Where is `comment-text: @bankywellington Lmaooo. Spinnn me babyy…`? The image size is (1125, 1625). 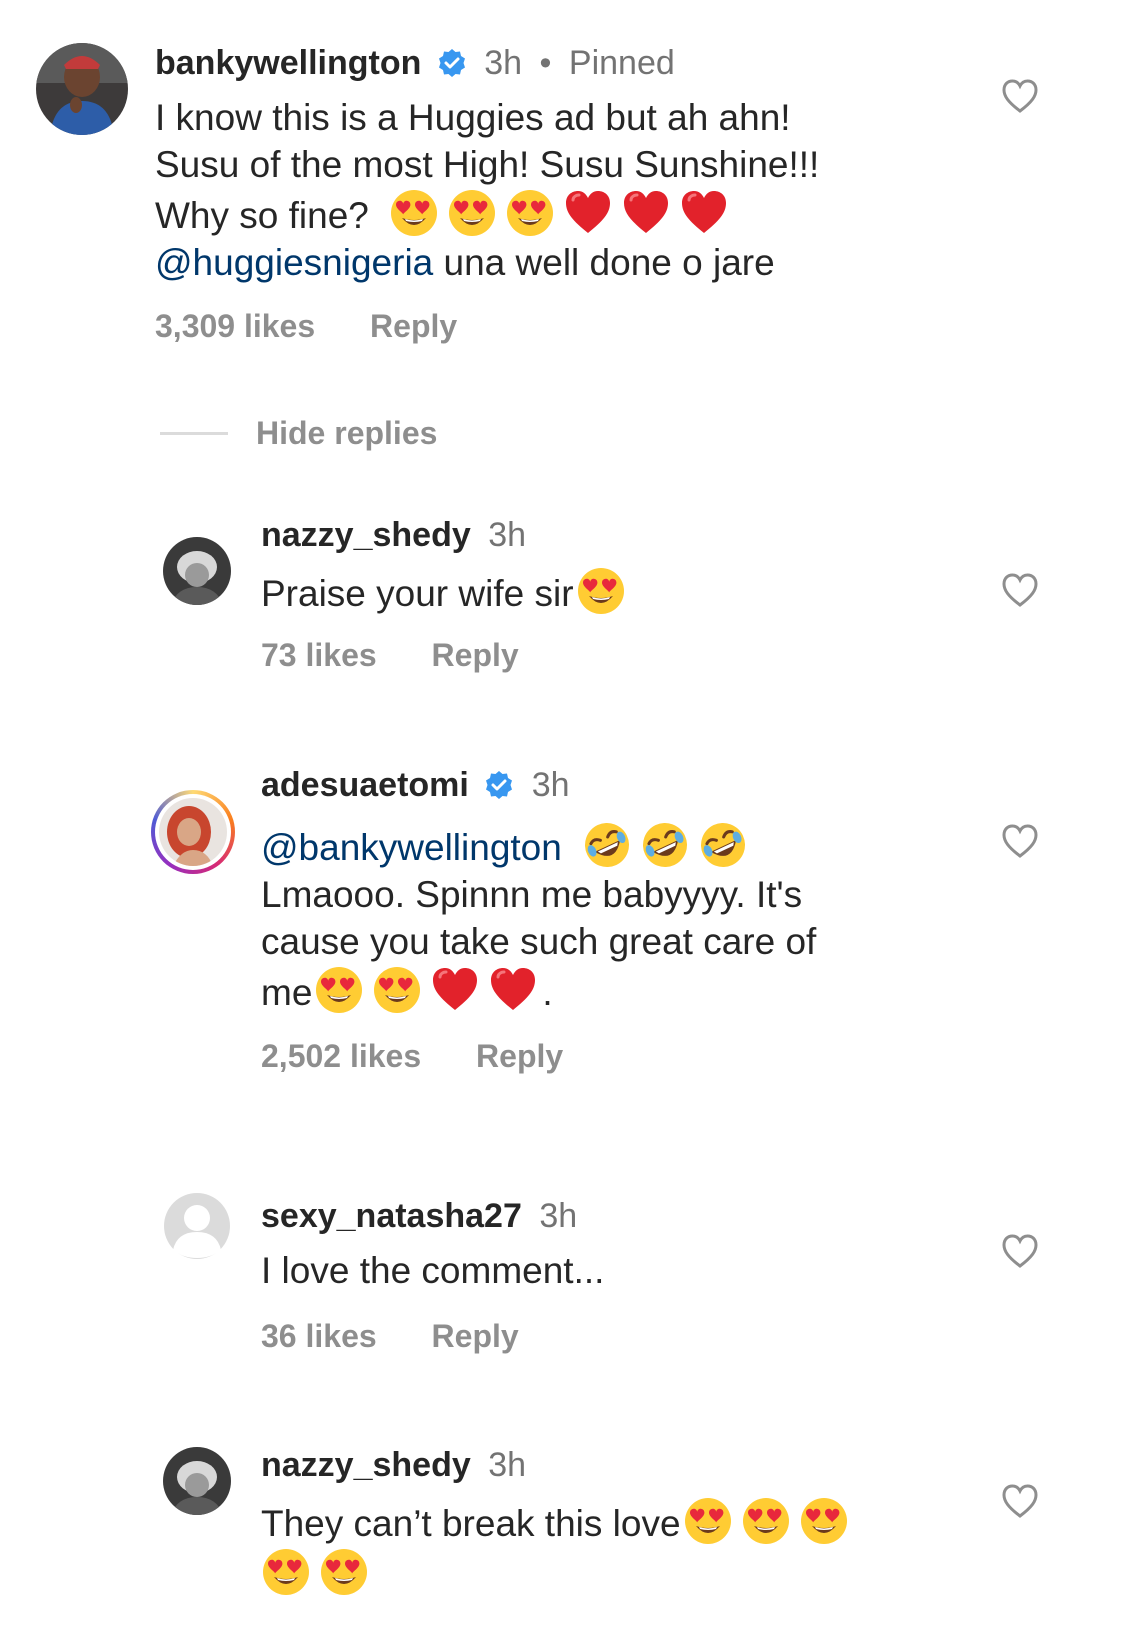 comment-text: @bankywellington Lmaooo. Spinnn me babyy… is located at coordinates (641, 918).